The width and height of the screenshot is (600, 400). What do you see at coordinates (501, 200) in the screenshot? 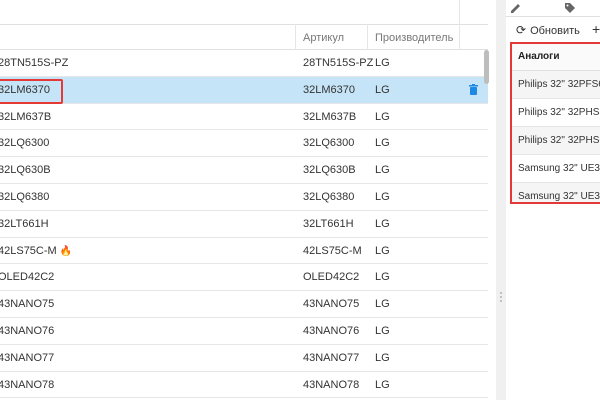
I see `panel-splitter` at bounding box center [501, 200].